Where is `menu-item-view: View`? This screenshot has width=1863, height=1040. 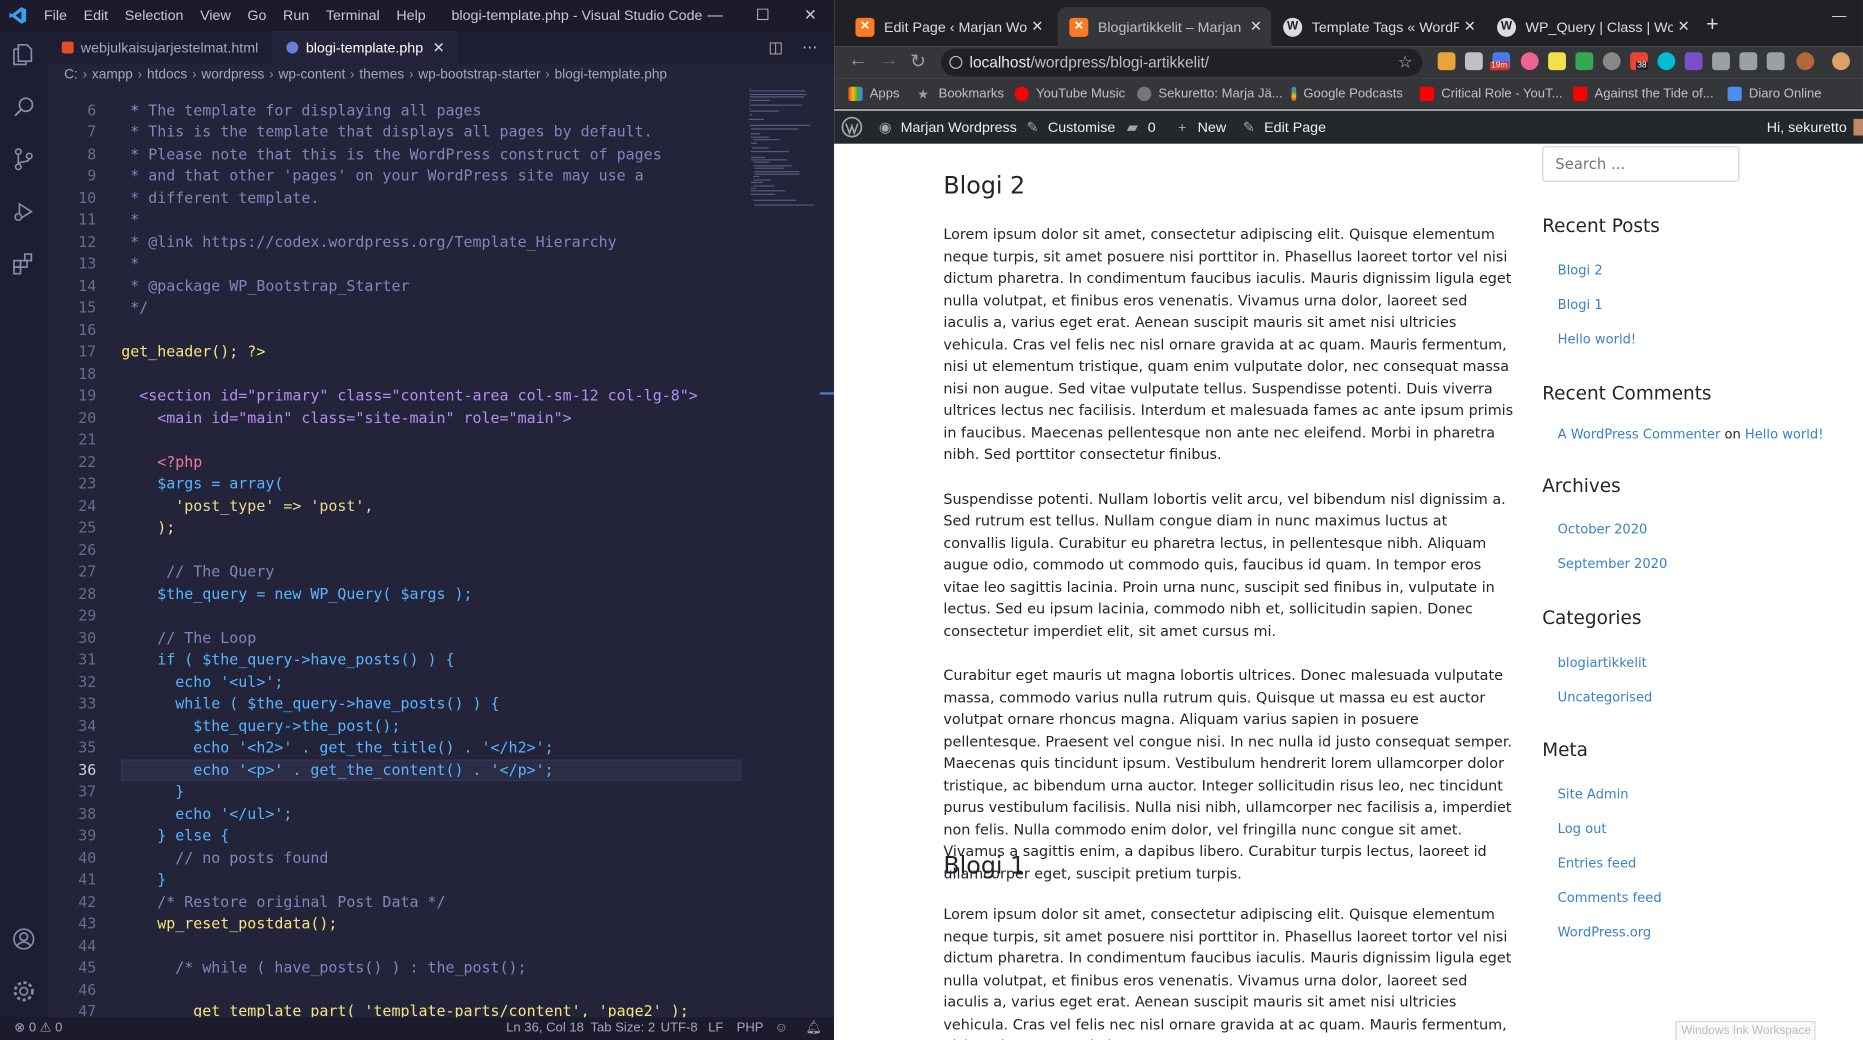 menu-item-view: View is located at coordinates (215, 15).